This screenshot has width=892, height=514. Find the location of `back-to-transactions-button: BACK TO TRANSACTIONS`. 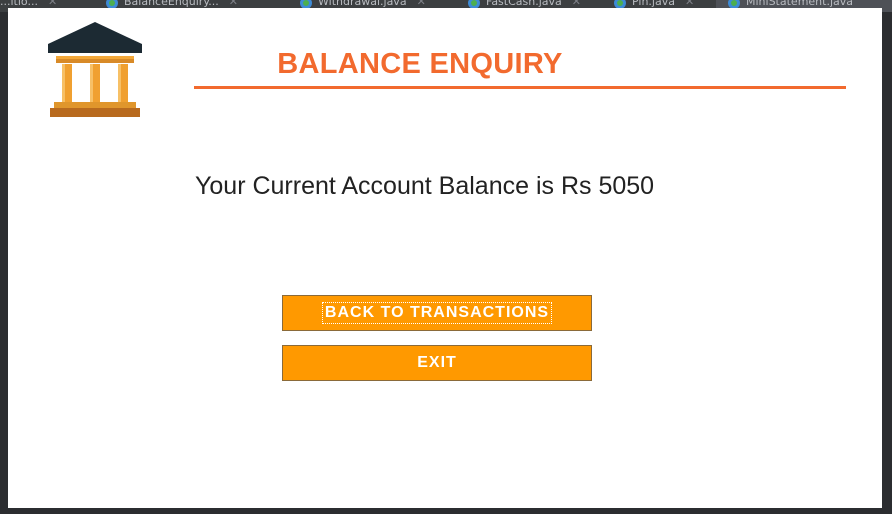

back-to-transactions-button: BACK TO TRANSACTIONS is located at coordinates (437, 313).